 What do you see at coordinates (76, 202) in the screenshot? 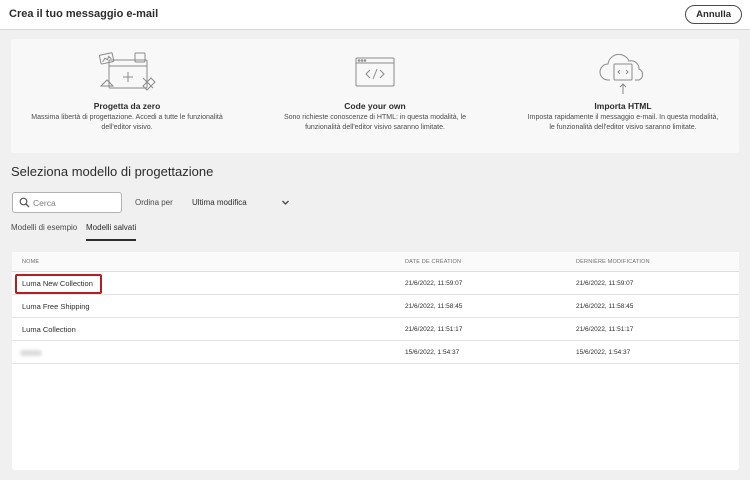
I see `search-input` at bounding box center [76, 202].